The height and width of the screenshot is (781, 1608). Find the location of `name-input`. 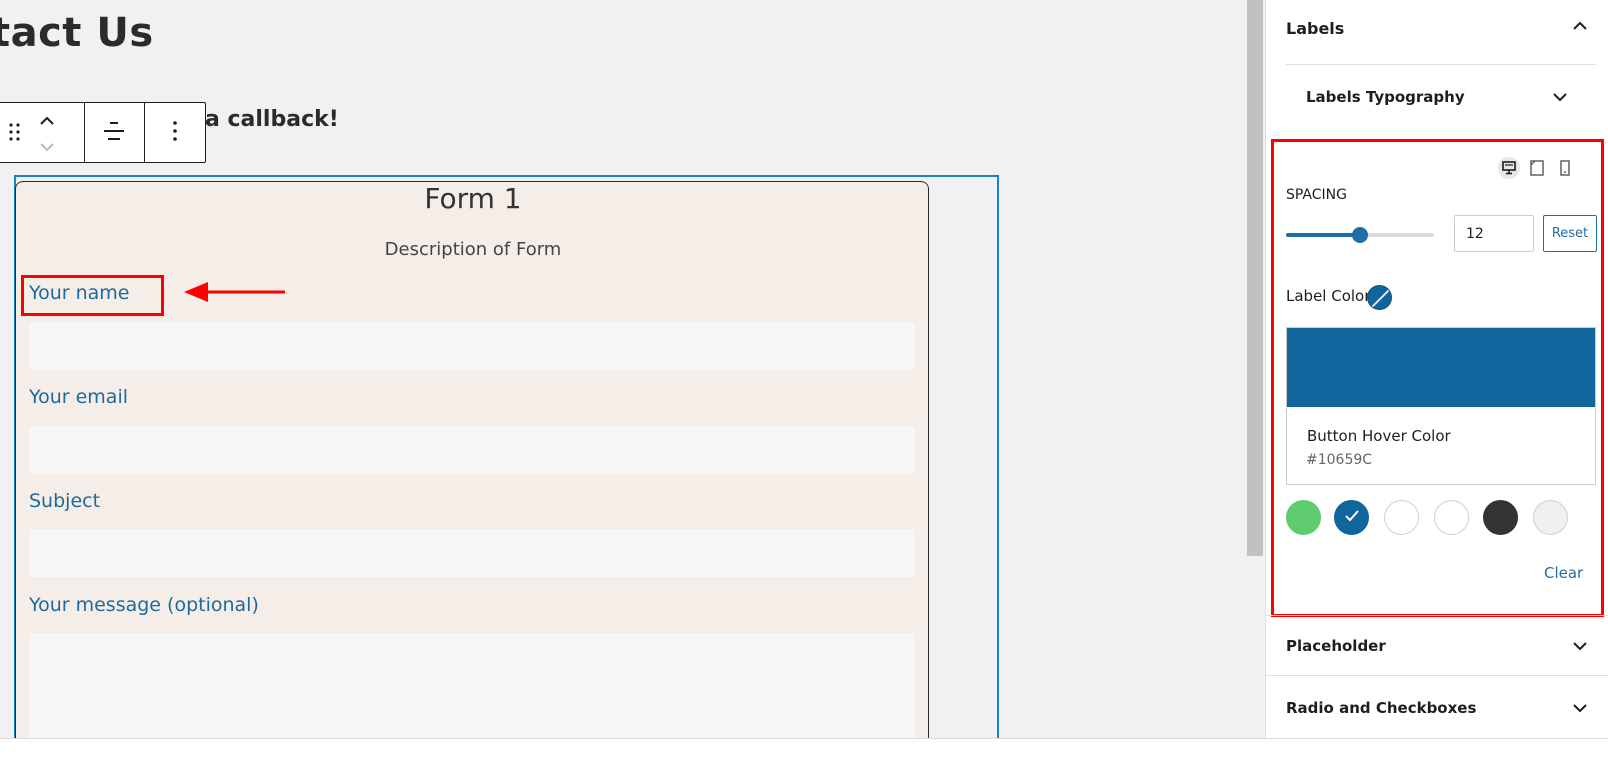

name-input is located at coordinates (472, 346).